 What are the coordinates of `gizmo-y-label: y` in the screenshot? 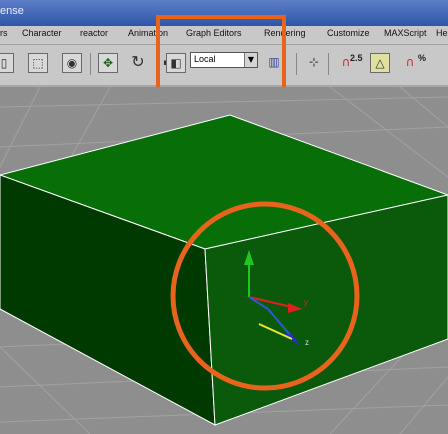 It's located at (306, 302).